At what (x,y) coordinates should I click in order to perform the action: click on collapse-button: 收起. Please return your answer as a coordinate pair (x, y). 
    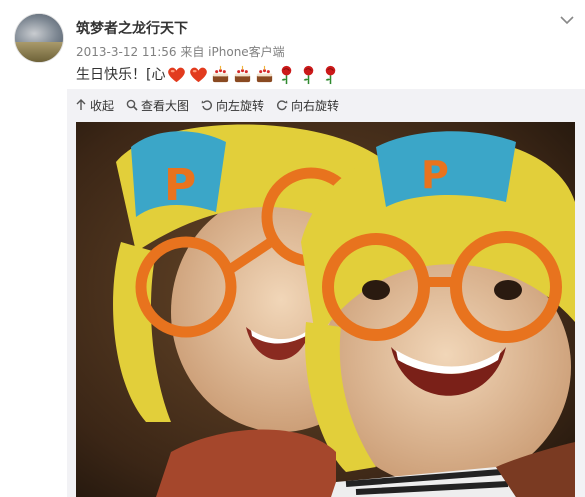
    Looking at the image, I should click on (94, 105).